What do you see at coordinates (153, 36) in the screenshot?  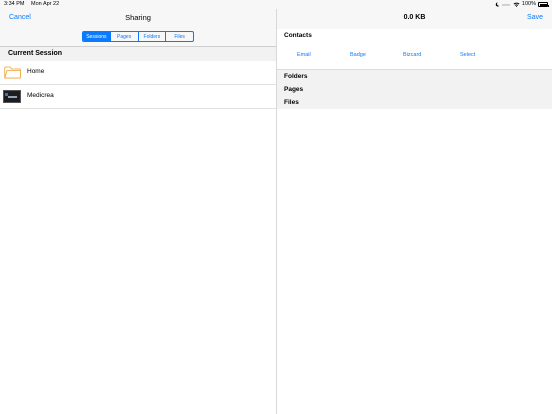 I see `segment-folders: Folders` at bounding box center [153, 36].